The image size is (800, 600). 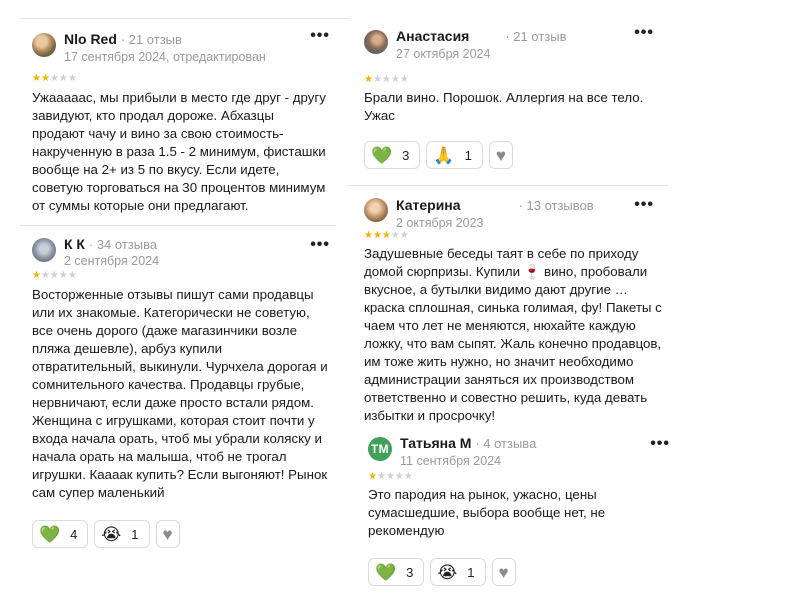 I want to click on reaction-bar: 💚 3 😭 1 ♥, so click(x=521, y=572).